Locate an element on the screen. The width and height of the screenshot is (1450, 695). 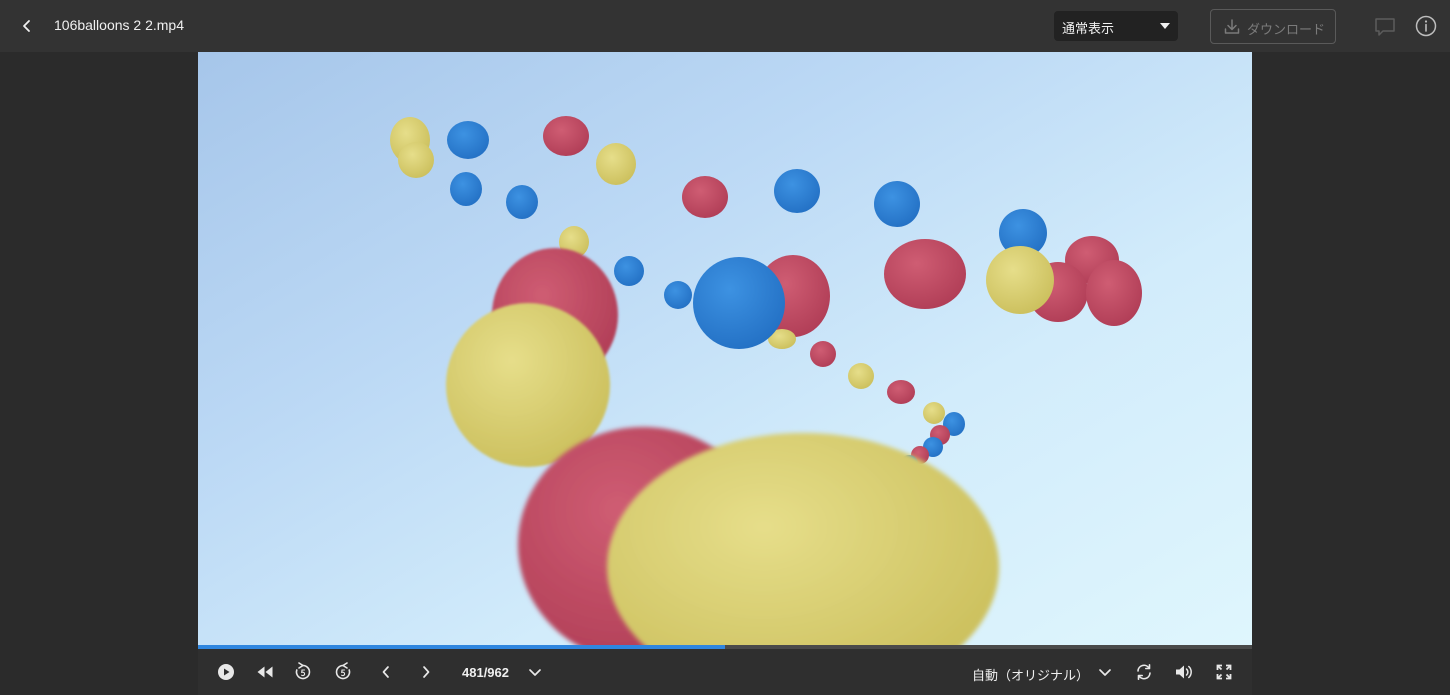
download-icon is located at coordinates (1232, 26).